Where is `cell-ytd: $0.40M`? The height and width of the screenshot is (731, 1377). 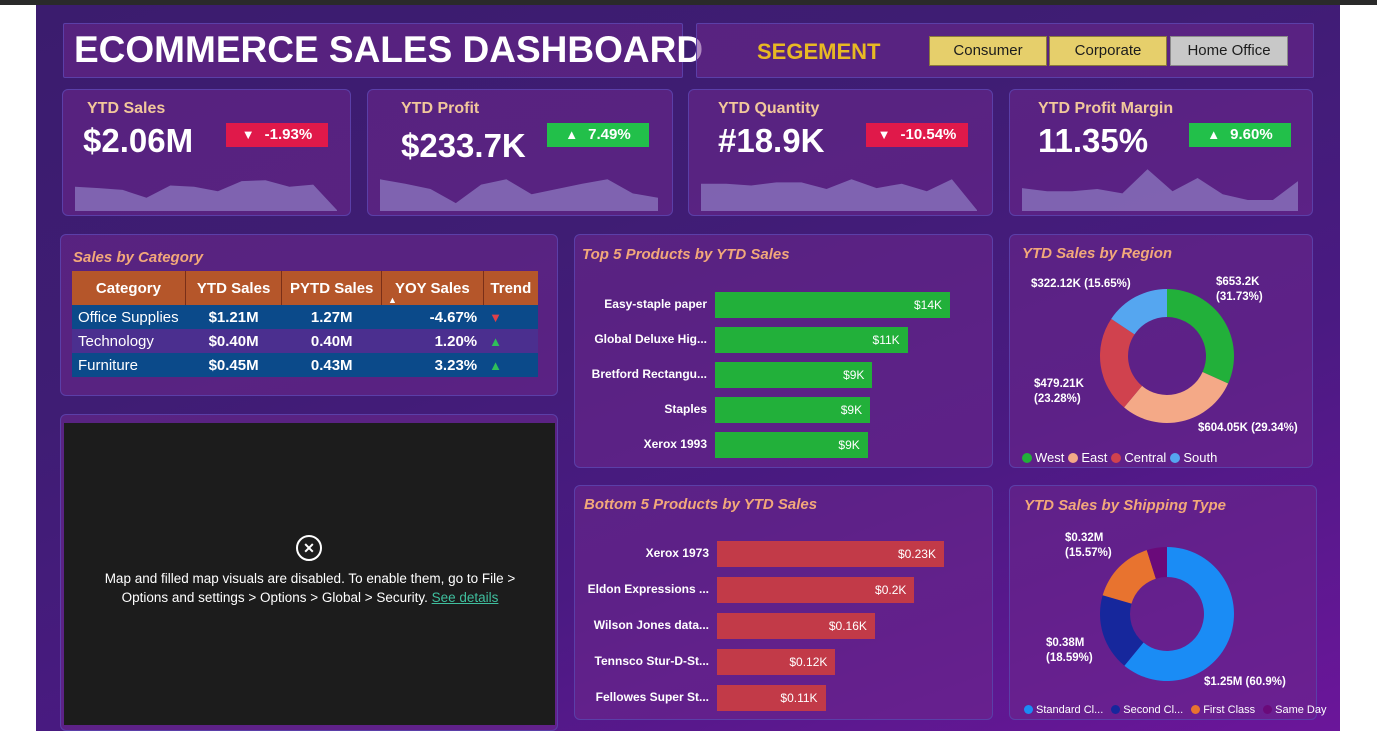 cell-ytd: $0.40M is located at coordinates (233, 341).